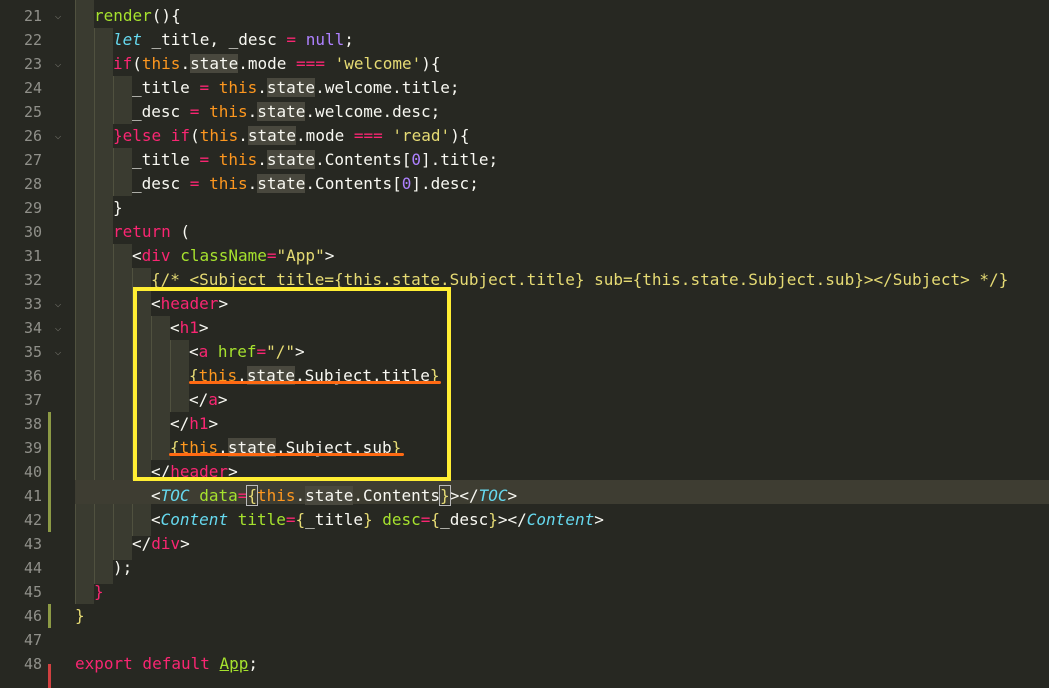  Describe the element at coordinates (32, 424) in the screenshot. I see `line-number: 38` at that location.